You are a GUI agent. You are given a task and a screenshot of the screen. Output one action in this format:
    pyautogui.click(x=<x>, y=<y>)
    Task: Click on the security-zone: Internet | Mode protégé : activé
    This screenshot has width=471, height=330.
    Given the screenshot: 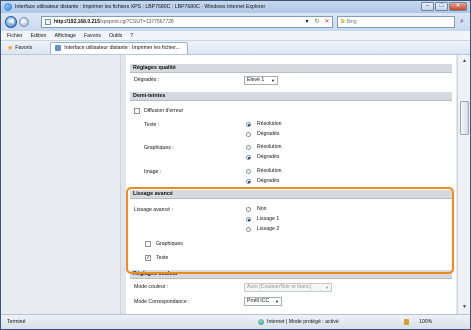 What is the action you would take?
    pyautogui.click(x=303, y=322)
    